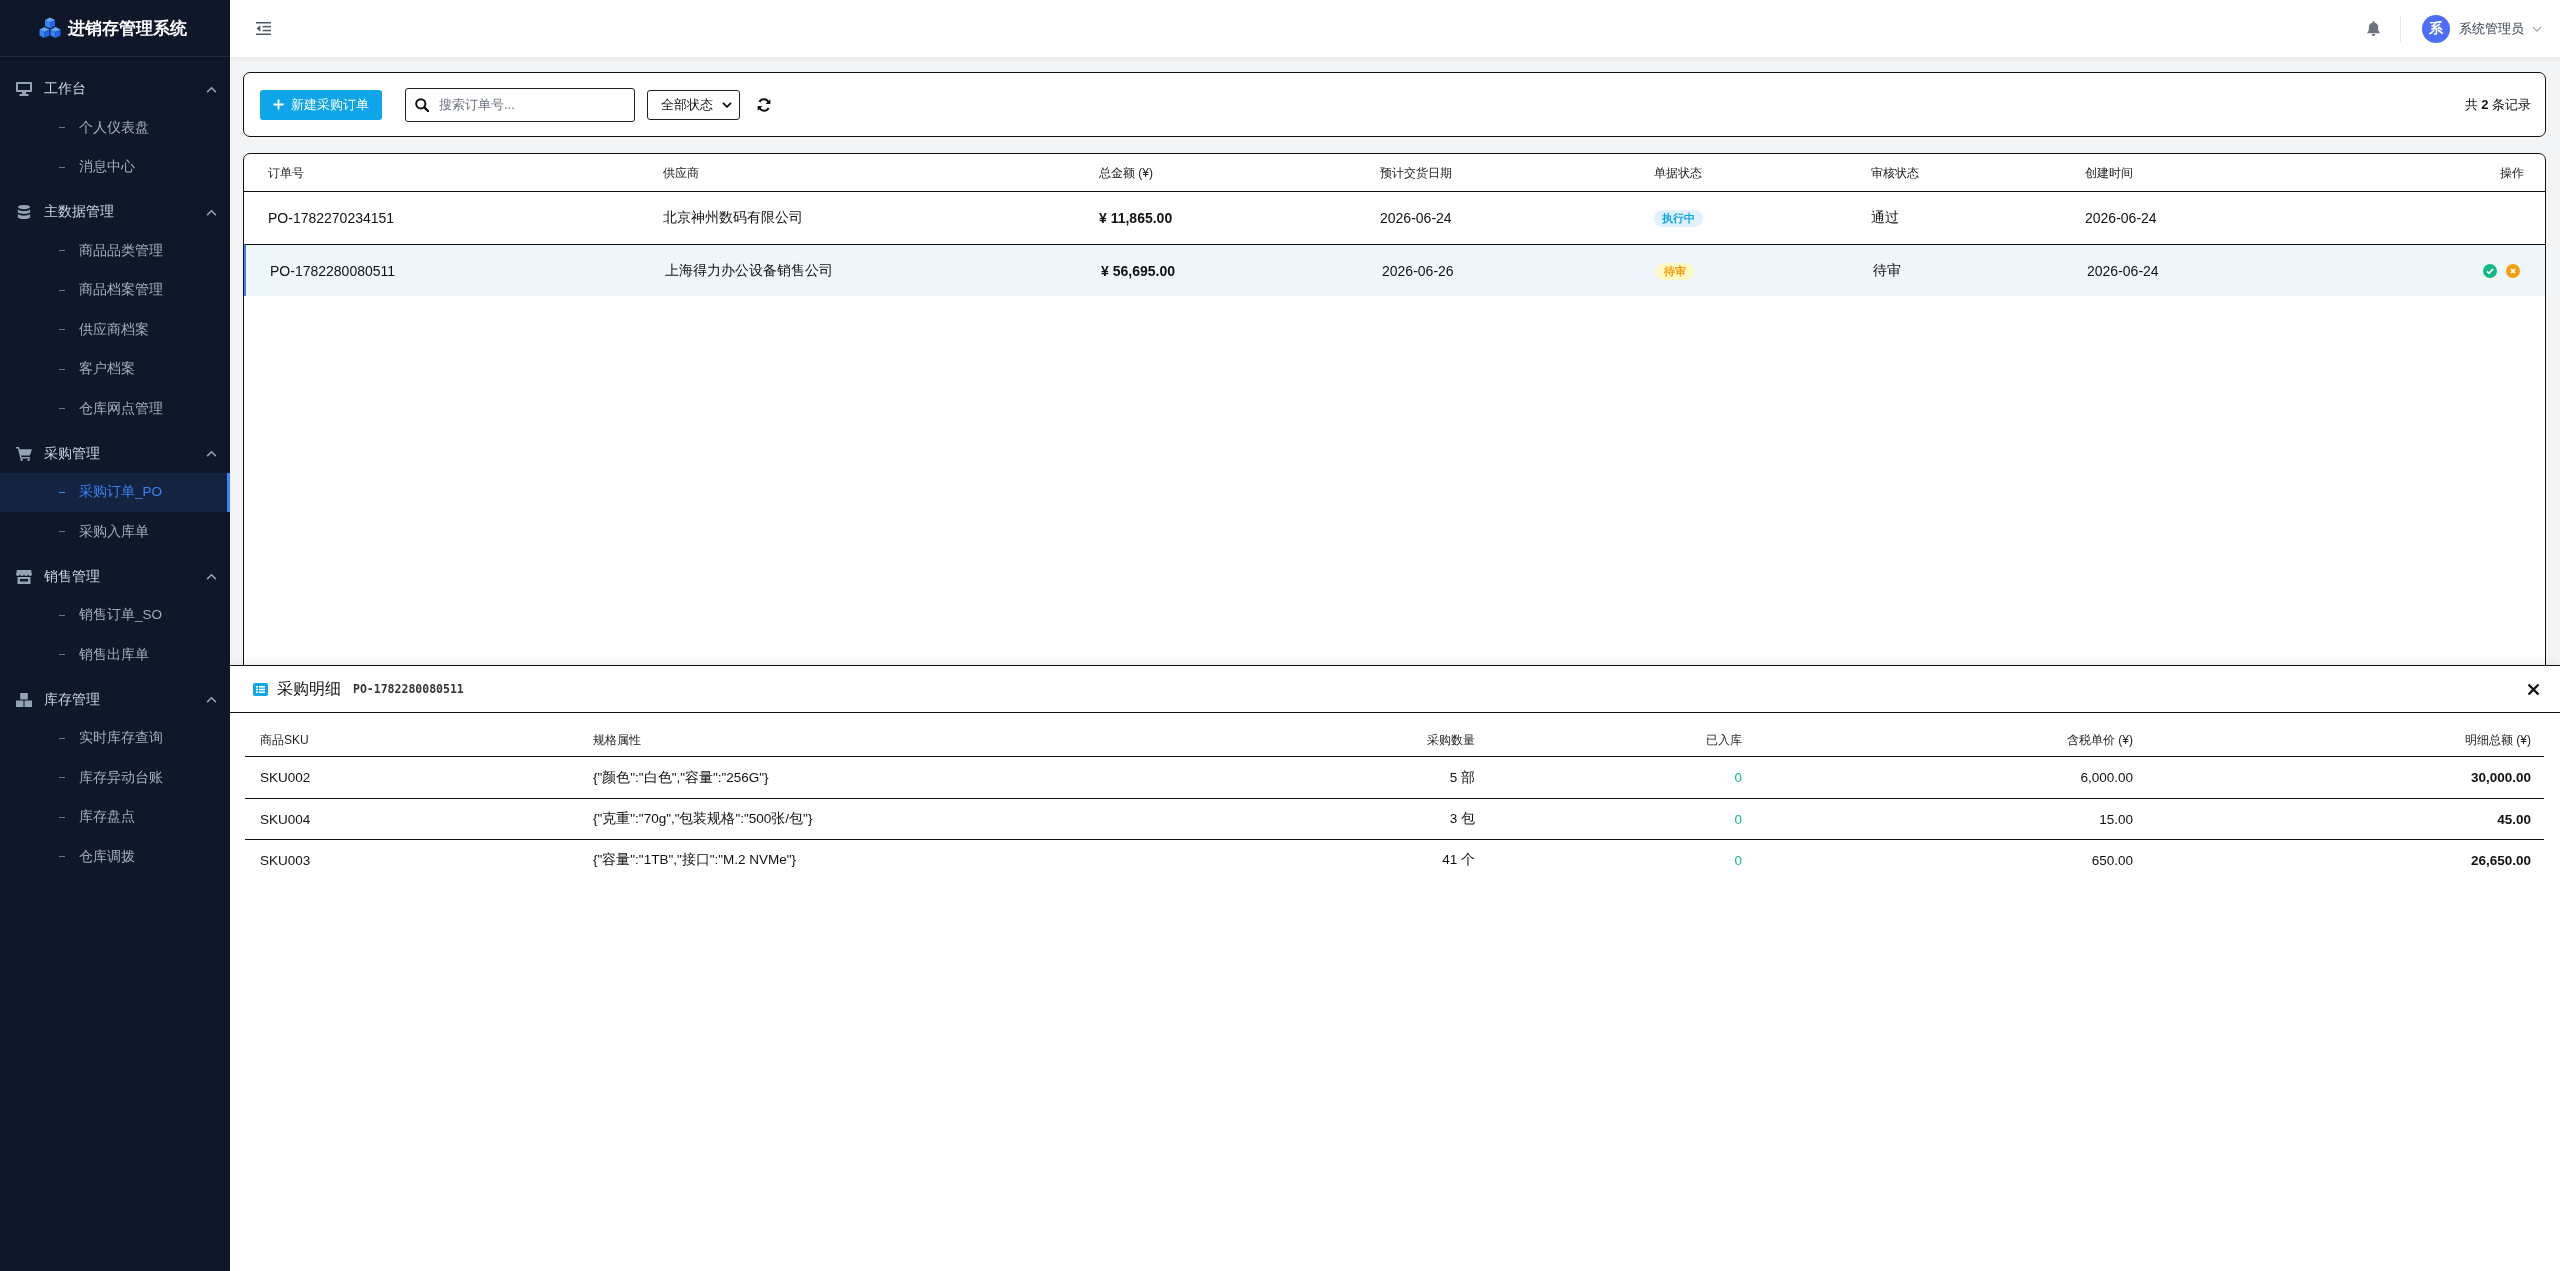 The image size is (2560, 1271). I want to click on column-header: 商品SKU, so click(284, 740).